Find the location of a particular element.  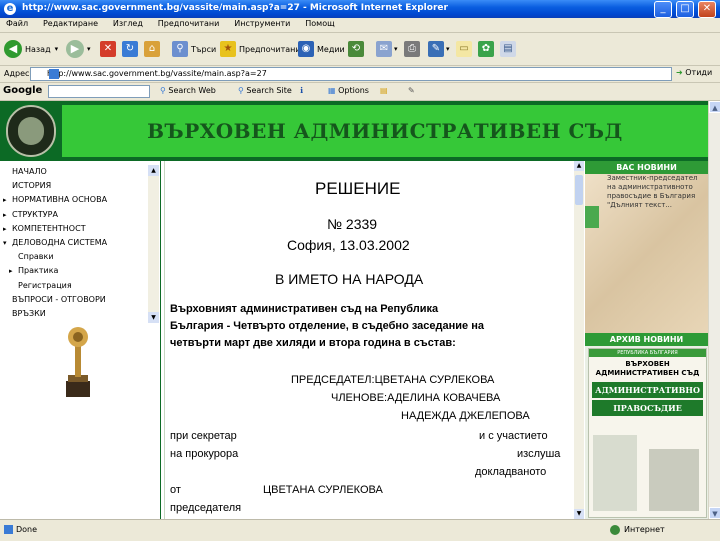

nav-item: ▸ НОРМАТИВНА ОСНОВА is located at coordinates (74, 200).